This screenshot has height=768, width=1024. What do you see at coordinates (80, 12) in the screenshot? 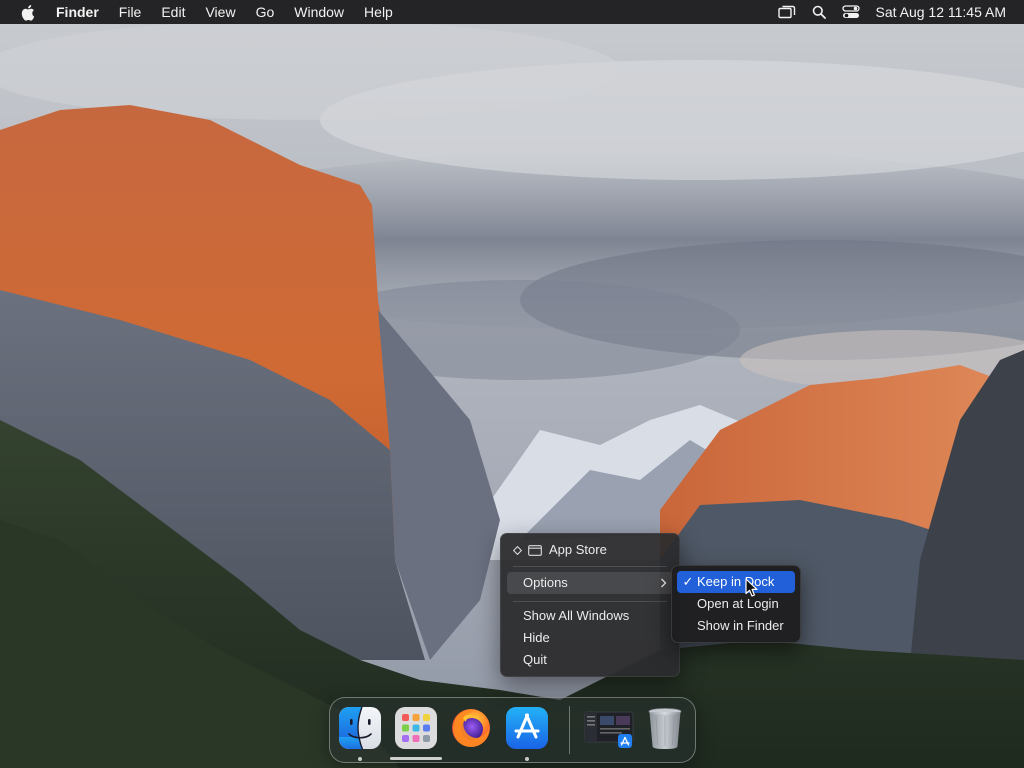
I see `menu-finder: Finder` at bounding box center [80, 12].